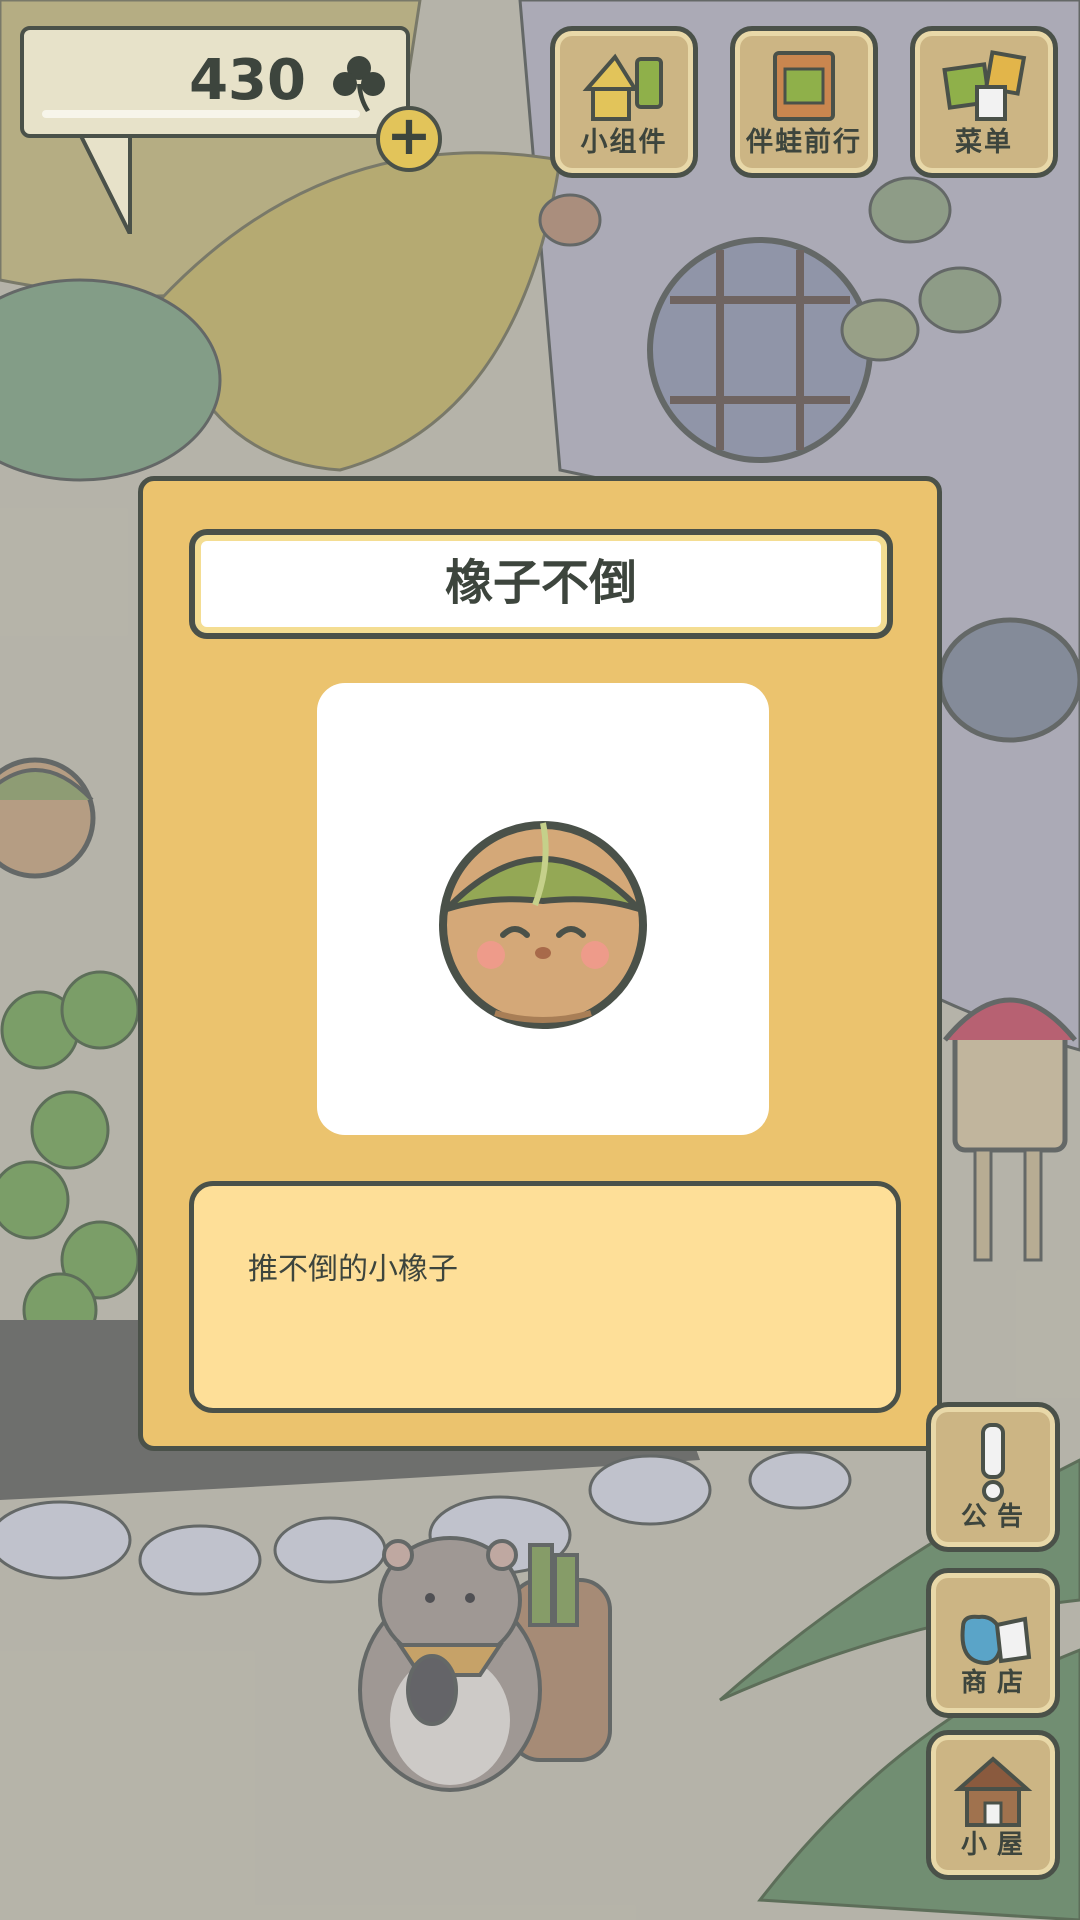  I want to click on menu-button: 菜单, so click(984, 102).